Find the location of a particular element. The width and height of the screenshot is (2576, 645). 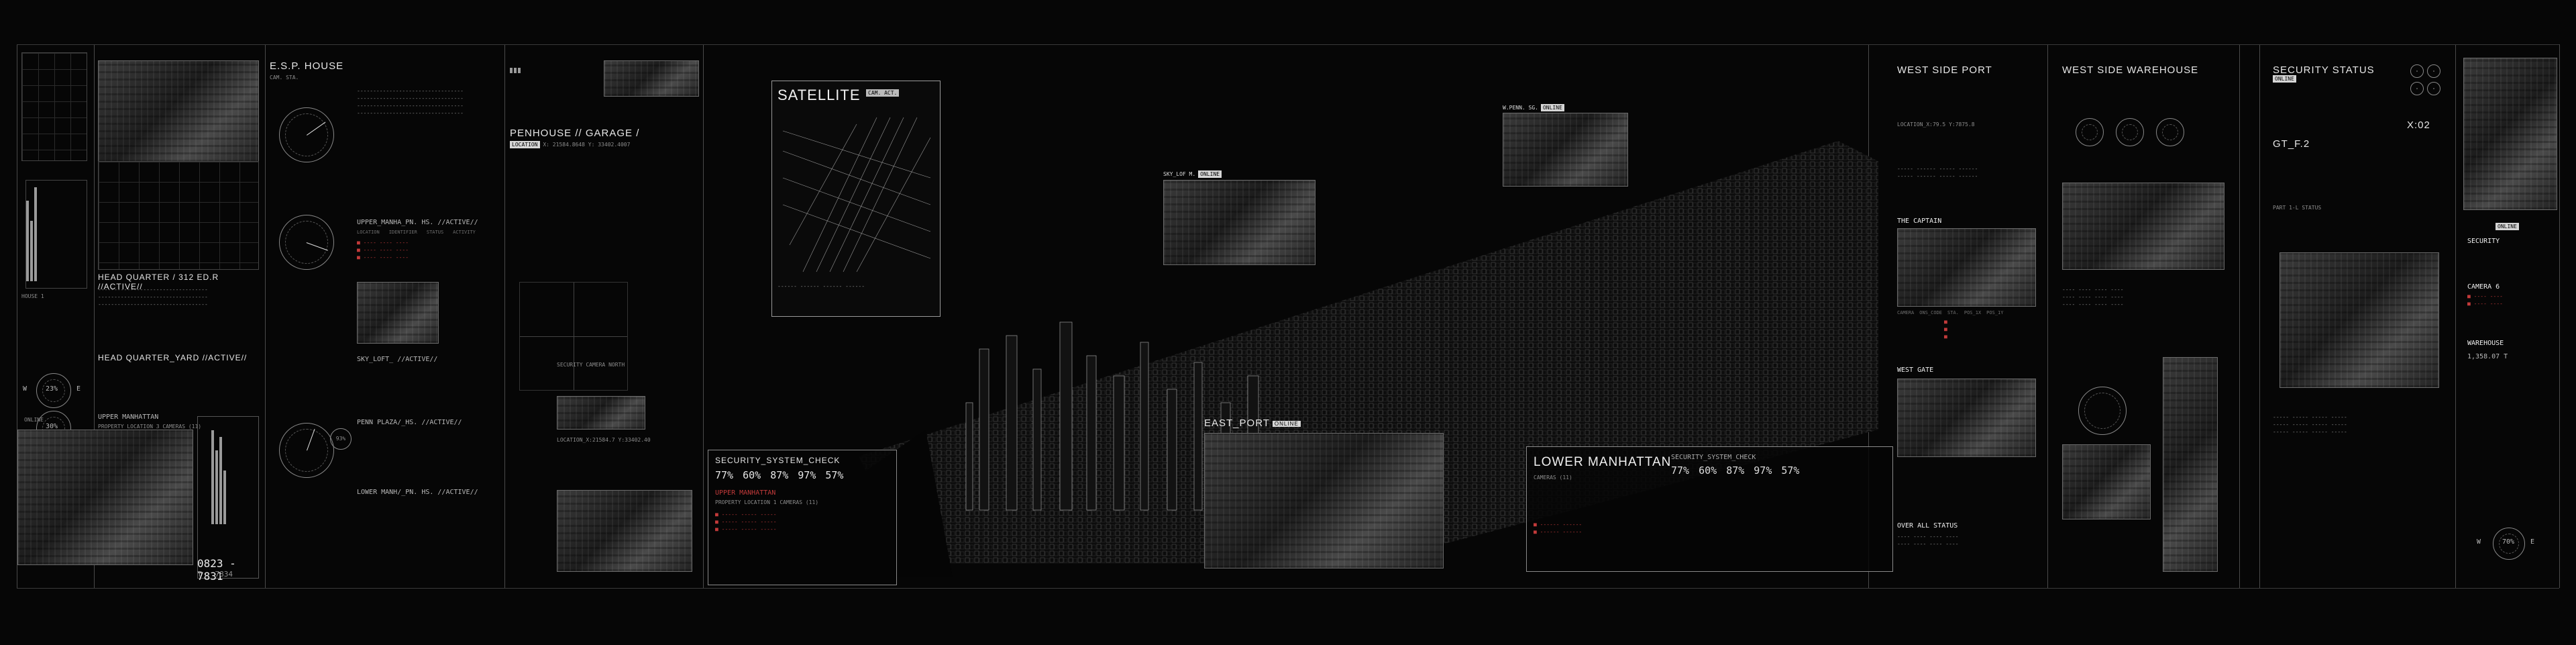

captain-feed is located at coordinates (1966, 267).